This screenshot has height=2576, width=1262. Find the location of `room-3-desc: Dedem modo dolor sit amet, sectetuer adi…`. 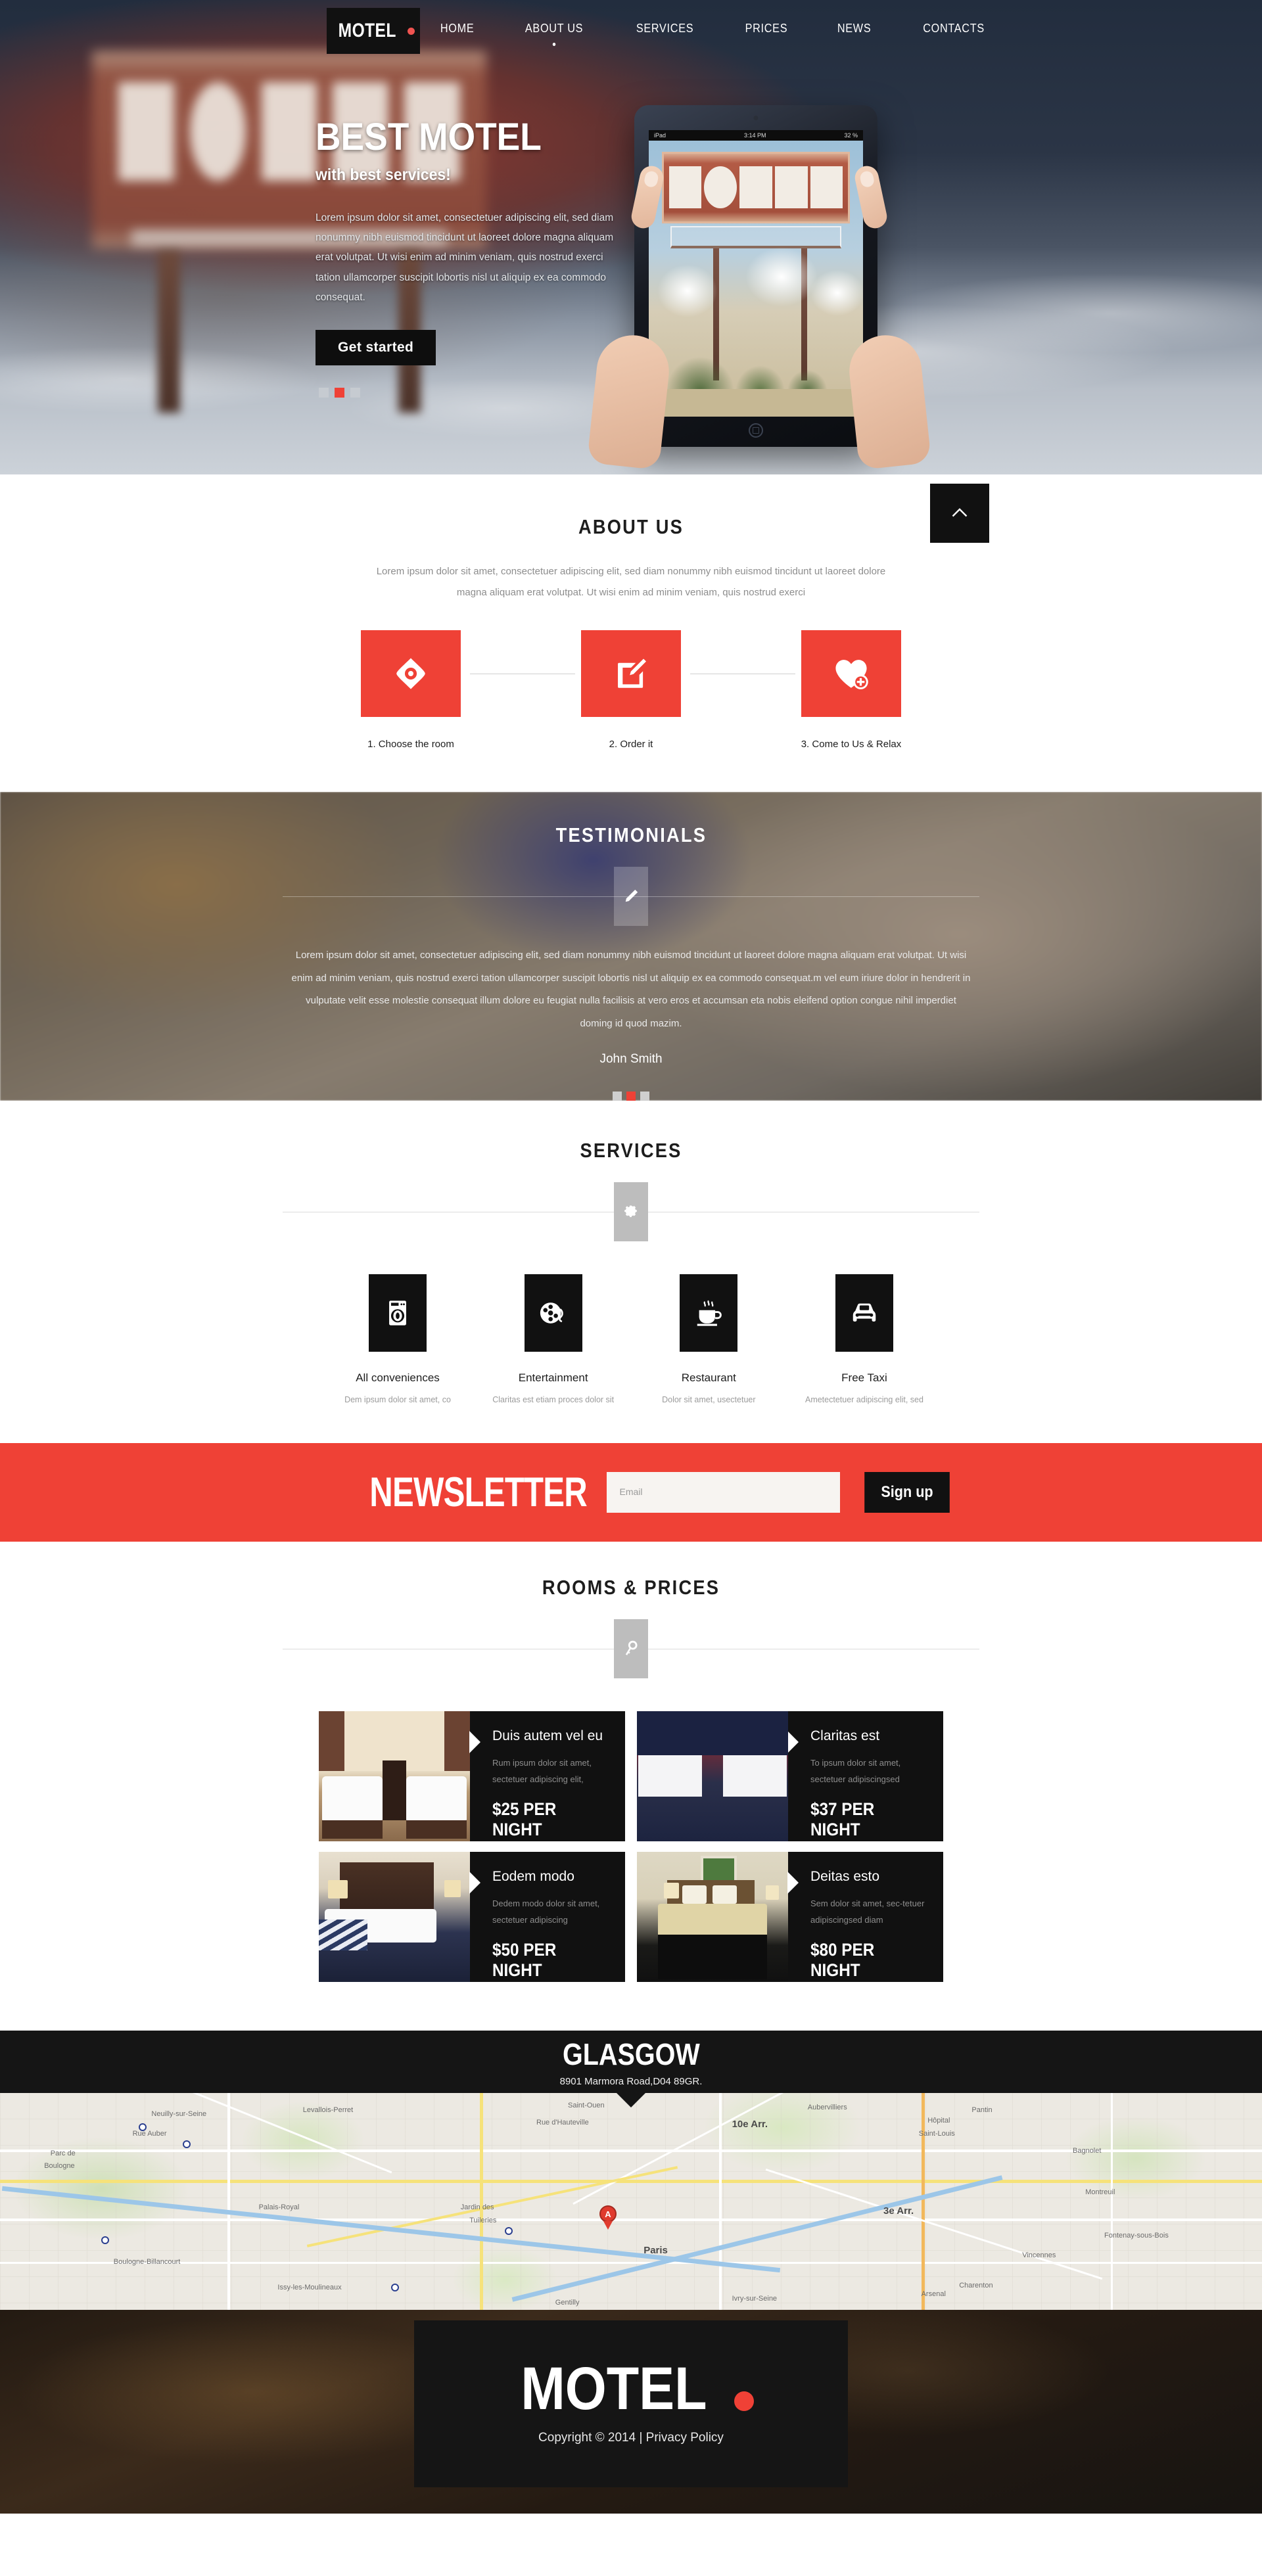

room-3-desc: Dedem modo dolor sit amet, sectetuer adi… is located at coordinates (546, 1911).